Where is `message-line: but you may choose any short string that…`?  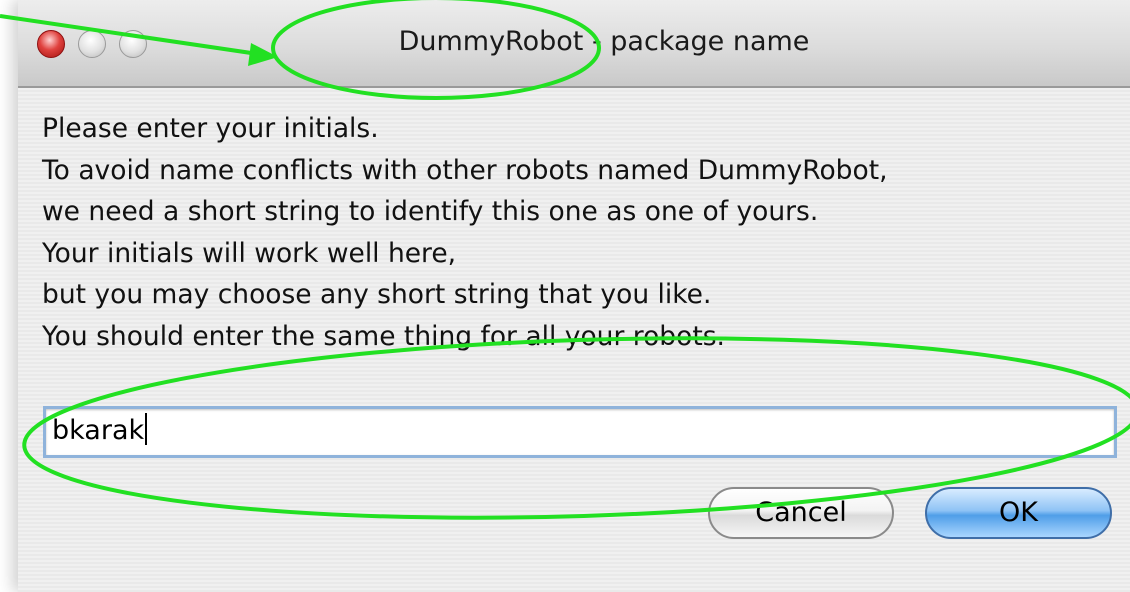
message-line: but you may choose any short string that… is located at coordinates (377, 294).